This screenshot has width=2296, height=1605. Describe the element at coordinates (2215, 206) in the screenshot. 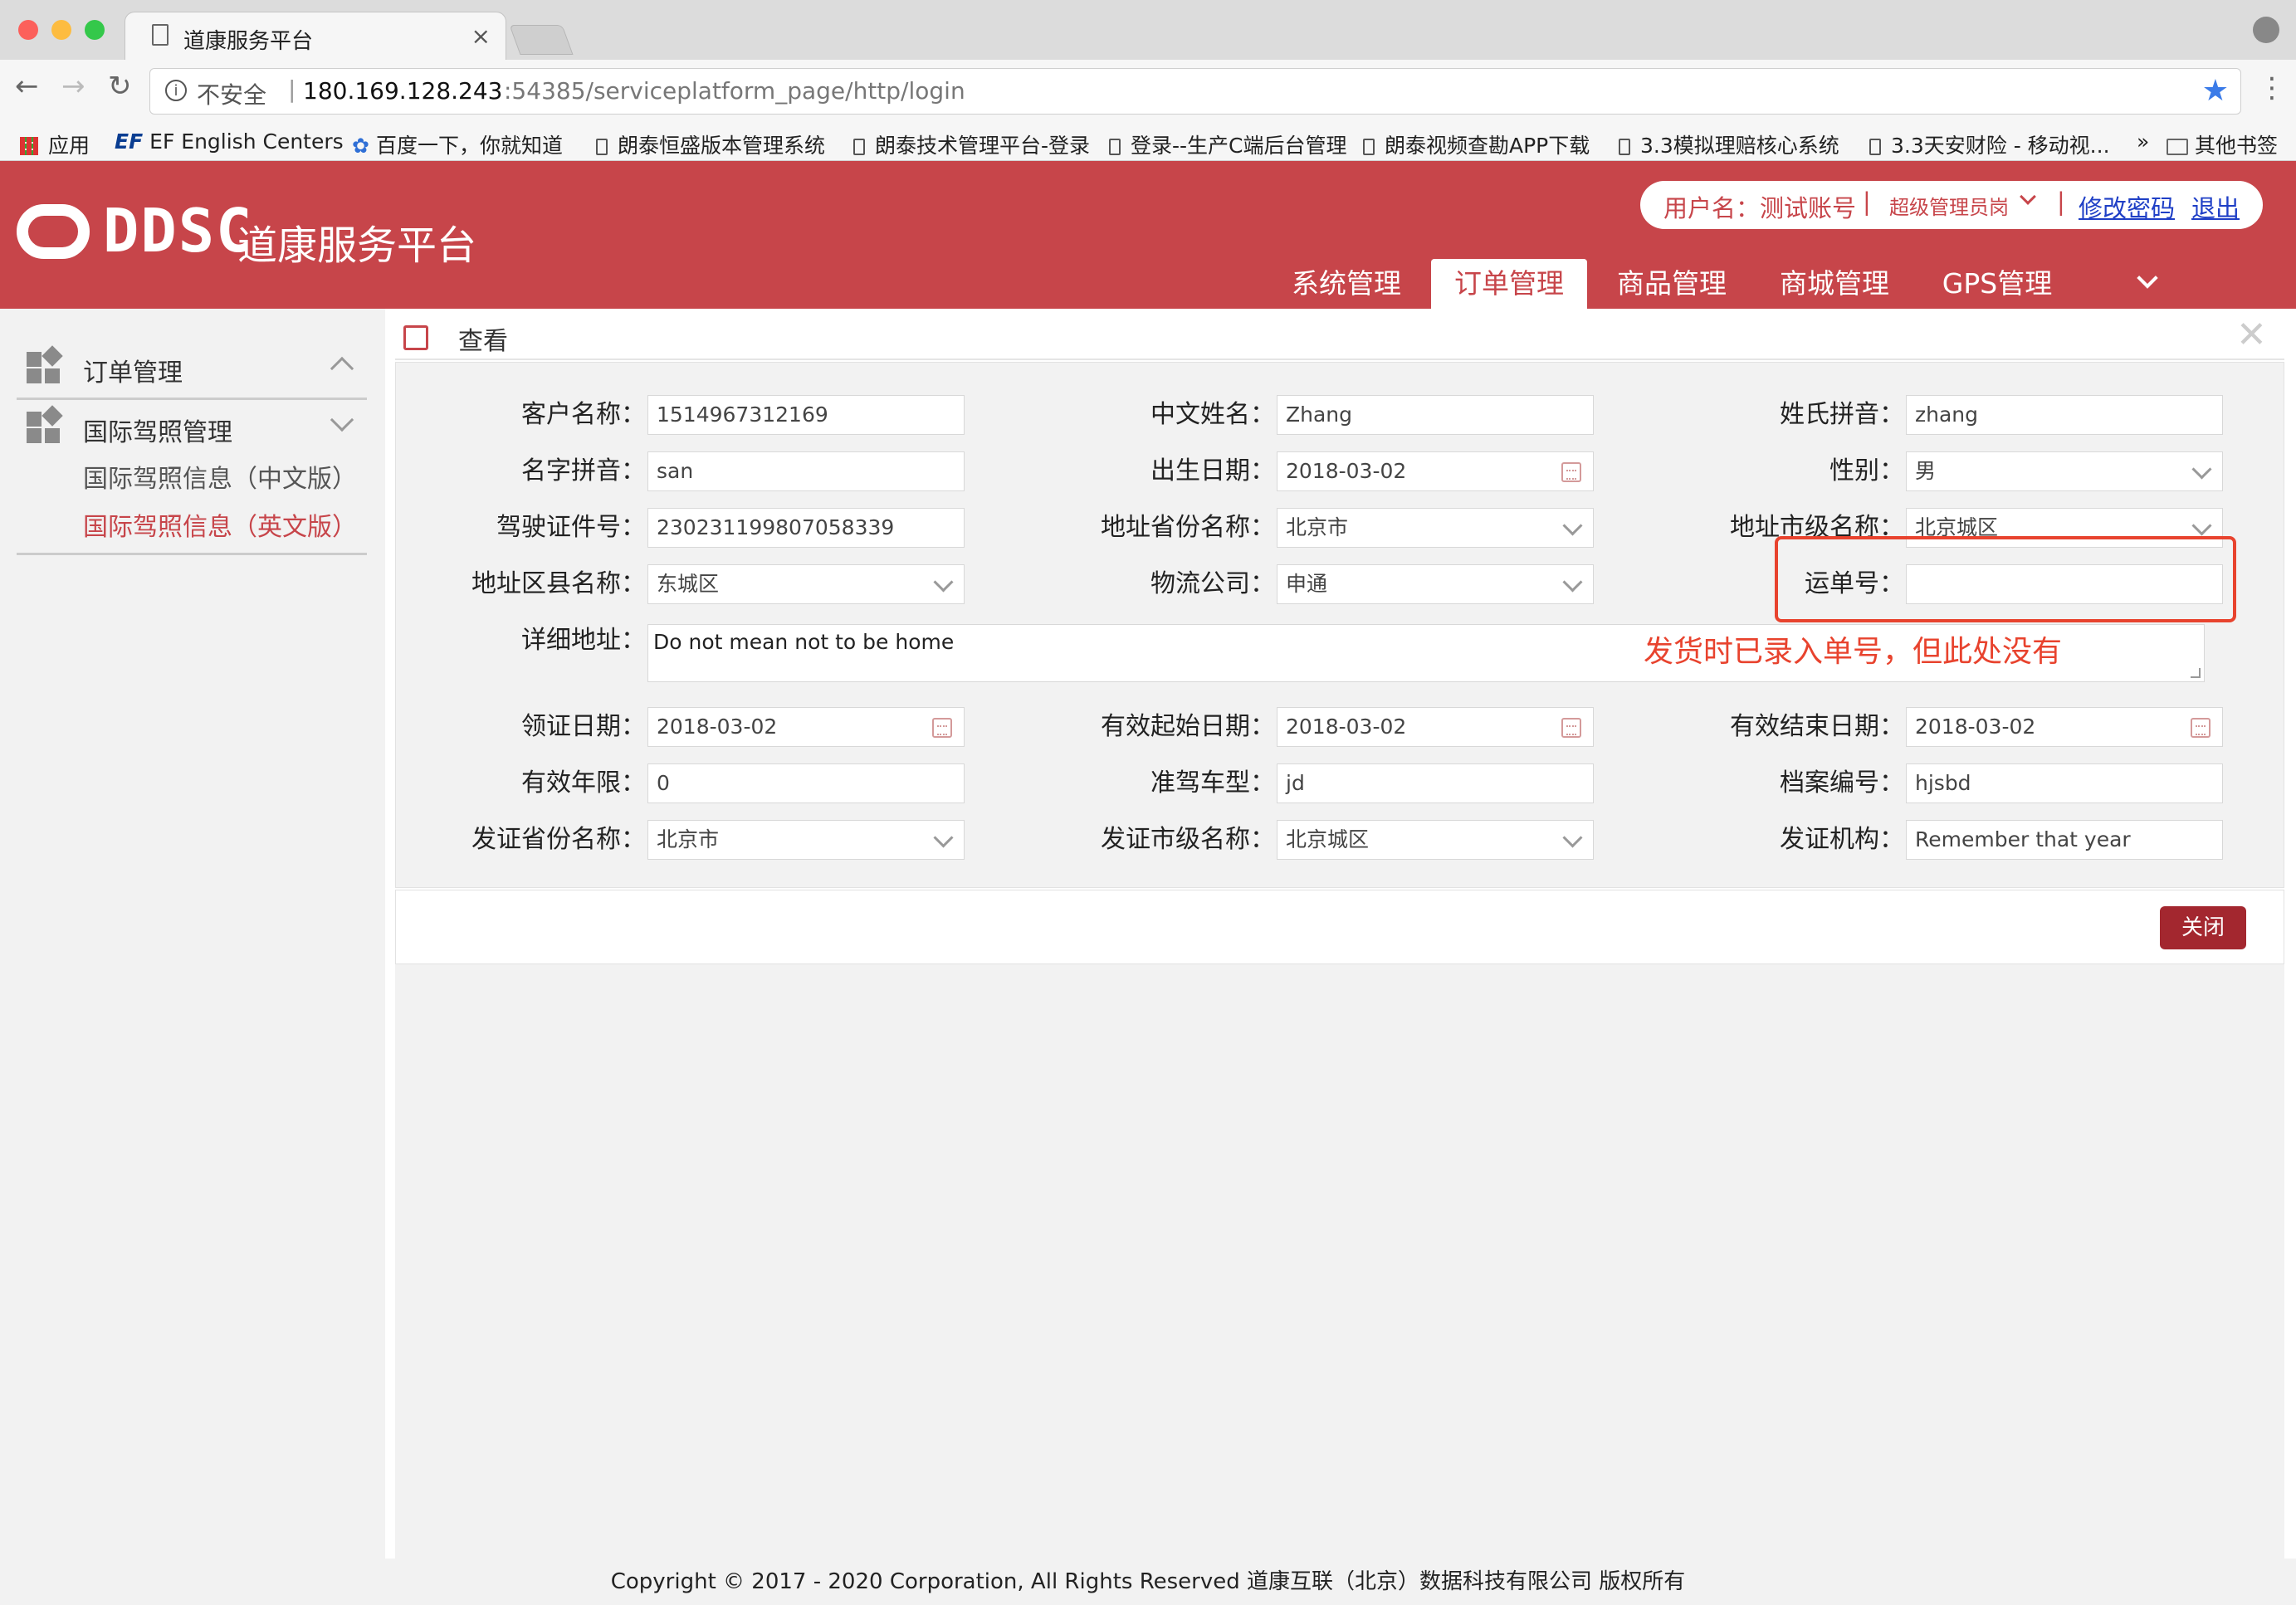

I see `logout-link: 退出` at that location.